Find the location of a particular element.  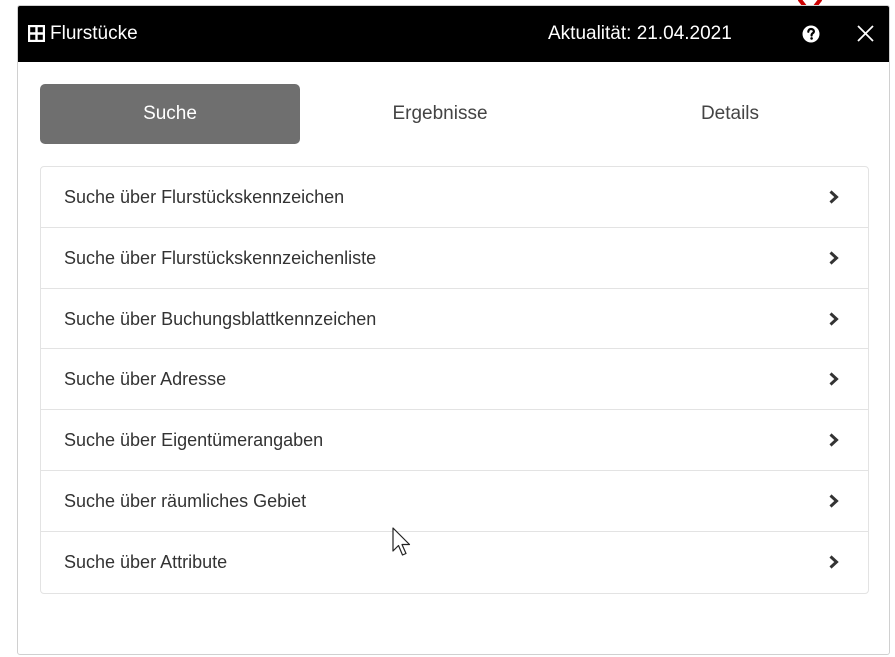

tab-details: Details is located at coordinates (730, 114).